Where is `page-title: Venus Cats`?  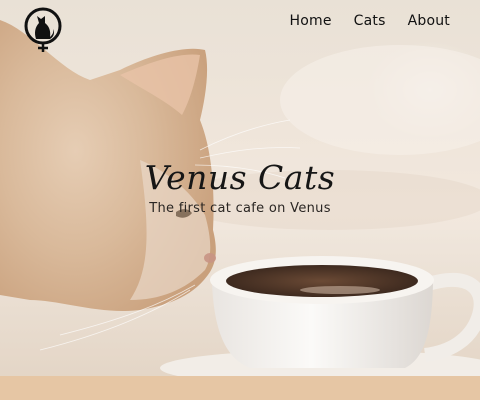
page-title: Venus Cats is located at coordinates (240, 177).